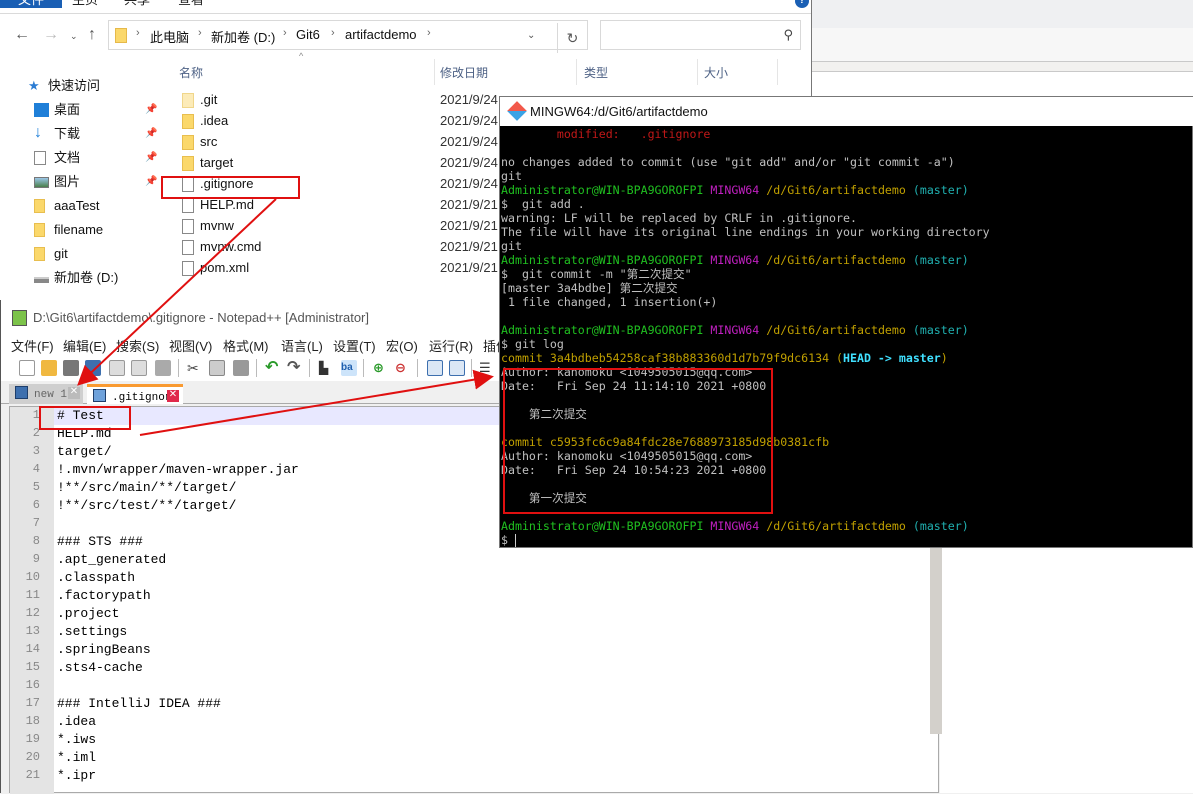  Describe the element at coordinates (88, 613) in the screenshot. I see `code-line: .project` at that location.